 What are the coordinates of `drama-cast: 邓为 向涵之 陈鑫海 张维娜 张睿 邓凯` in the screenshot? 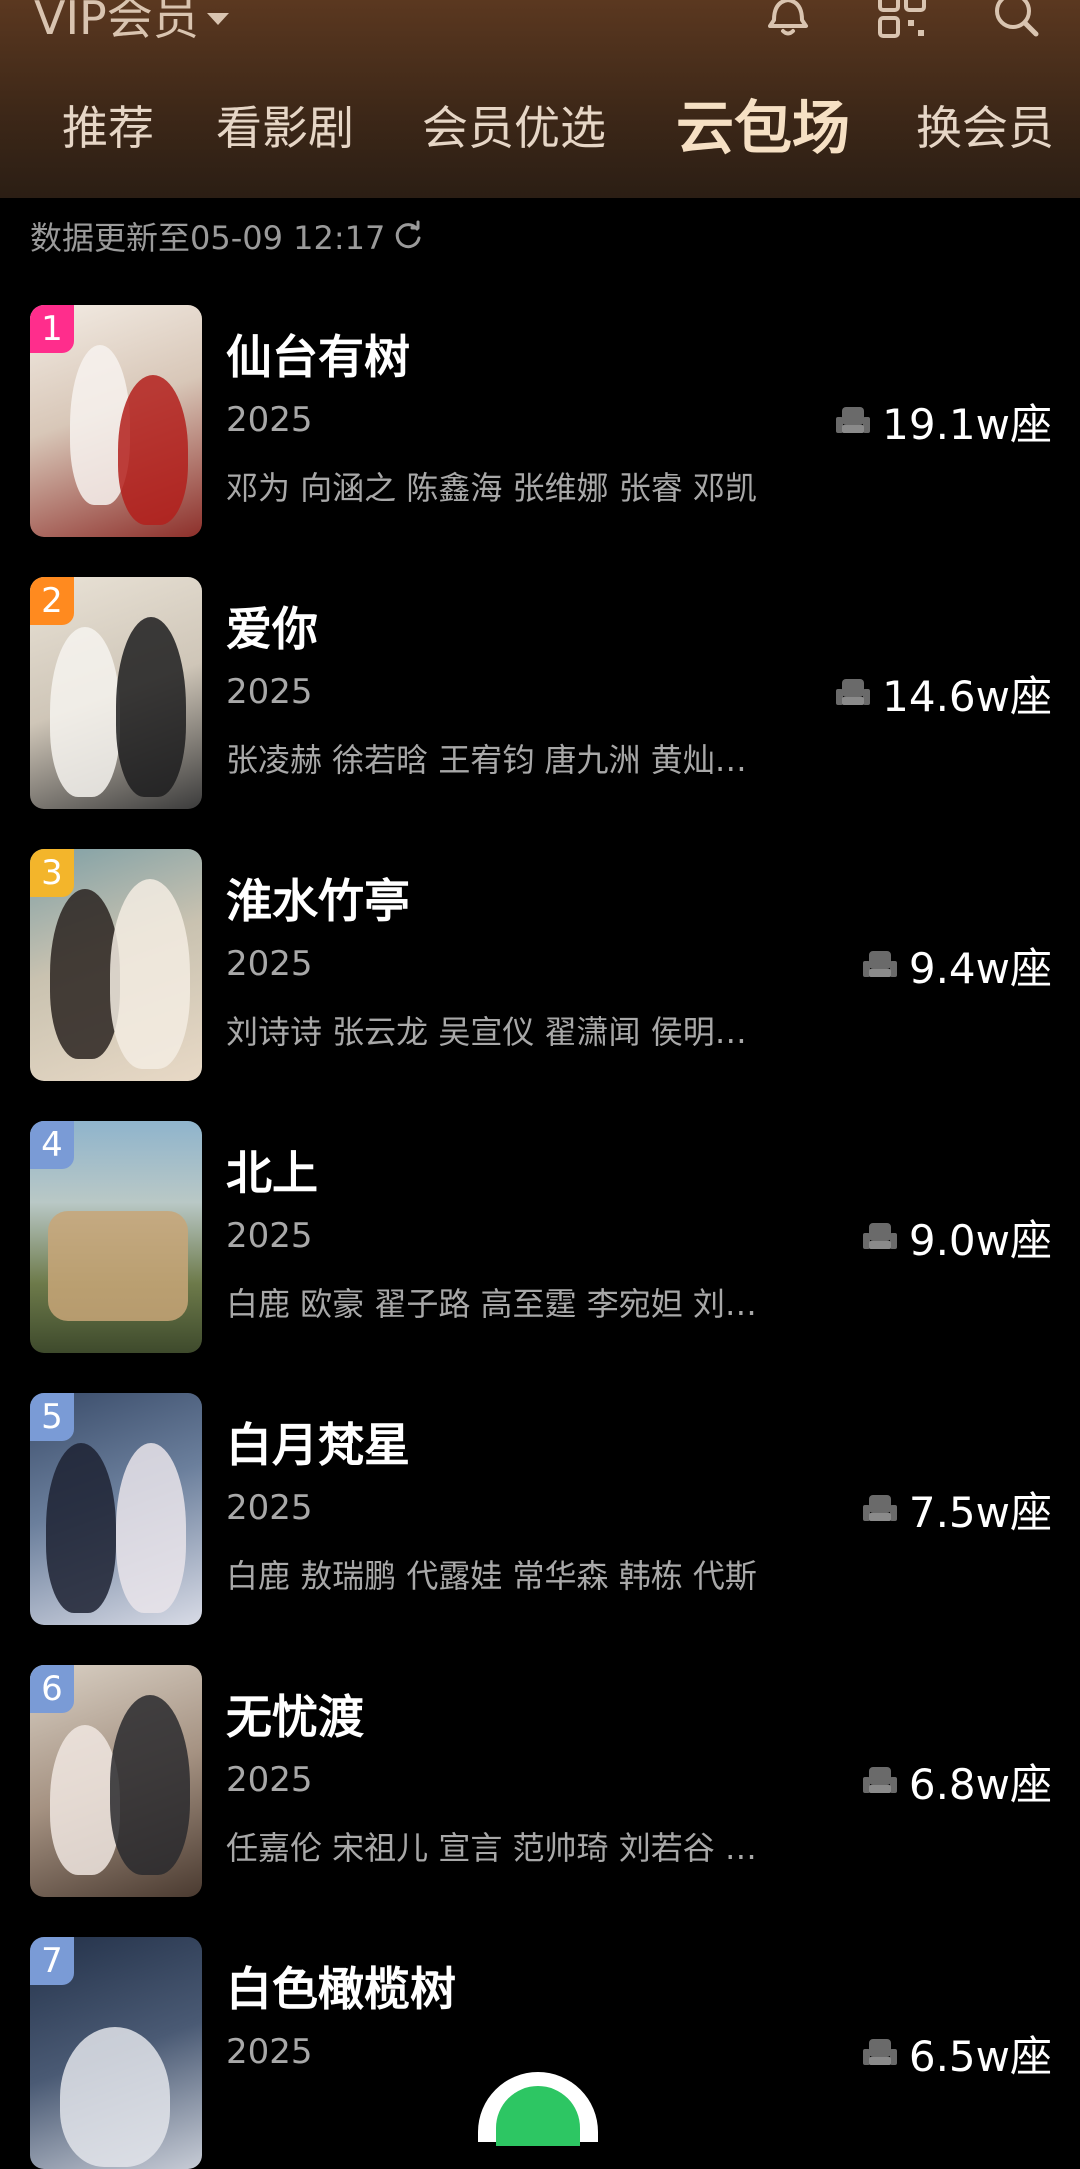 It's located at (491, 488).